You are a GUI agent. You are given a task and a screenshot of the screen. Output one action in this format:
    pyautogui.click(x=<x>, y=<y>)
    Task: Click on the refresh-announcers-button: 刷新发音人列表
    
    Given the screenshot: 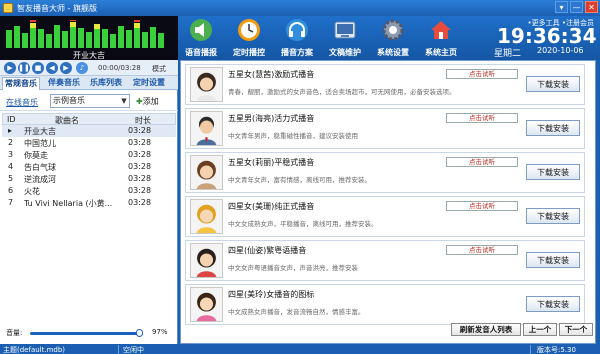 What is the action you would take?
    pyautogui.click(x=486, y=329)
    